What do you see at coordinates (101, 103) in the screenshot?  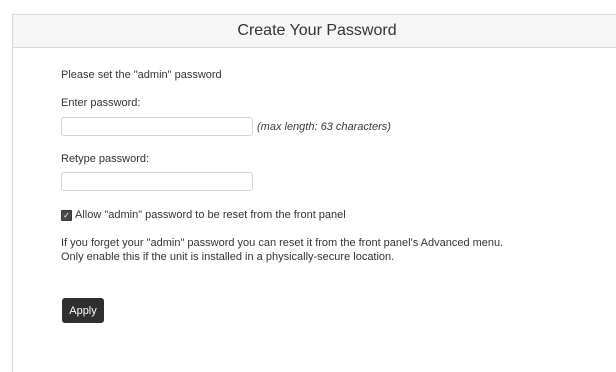 I see `password-label: Enter password:` at bounding box center [101, 103].